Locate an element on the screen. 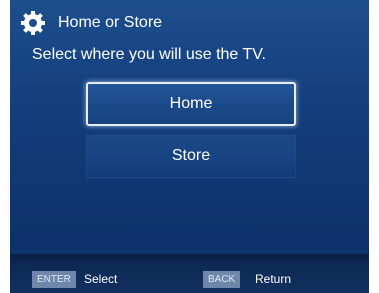  back-key-badge: BACK is located at coordinates (222, 279).